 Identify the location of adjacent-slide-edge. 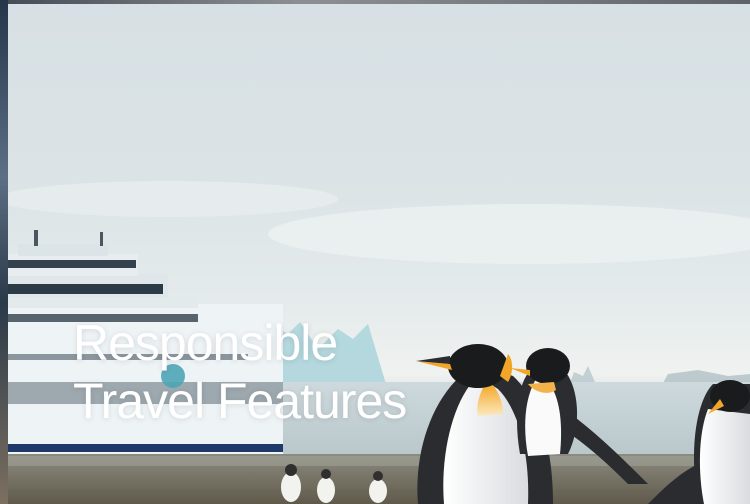
(4, 252).